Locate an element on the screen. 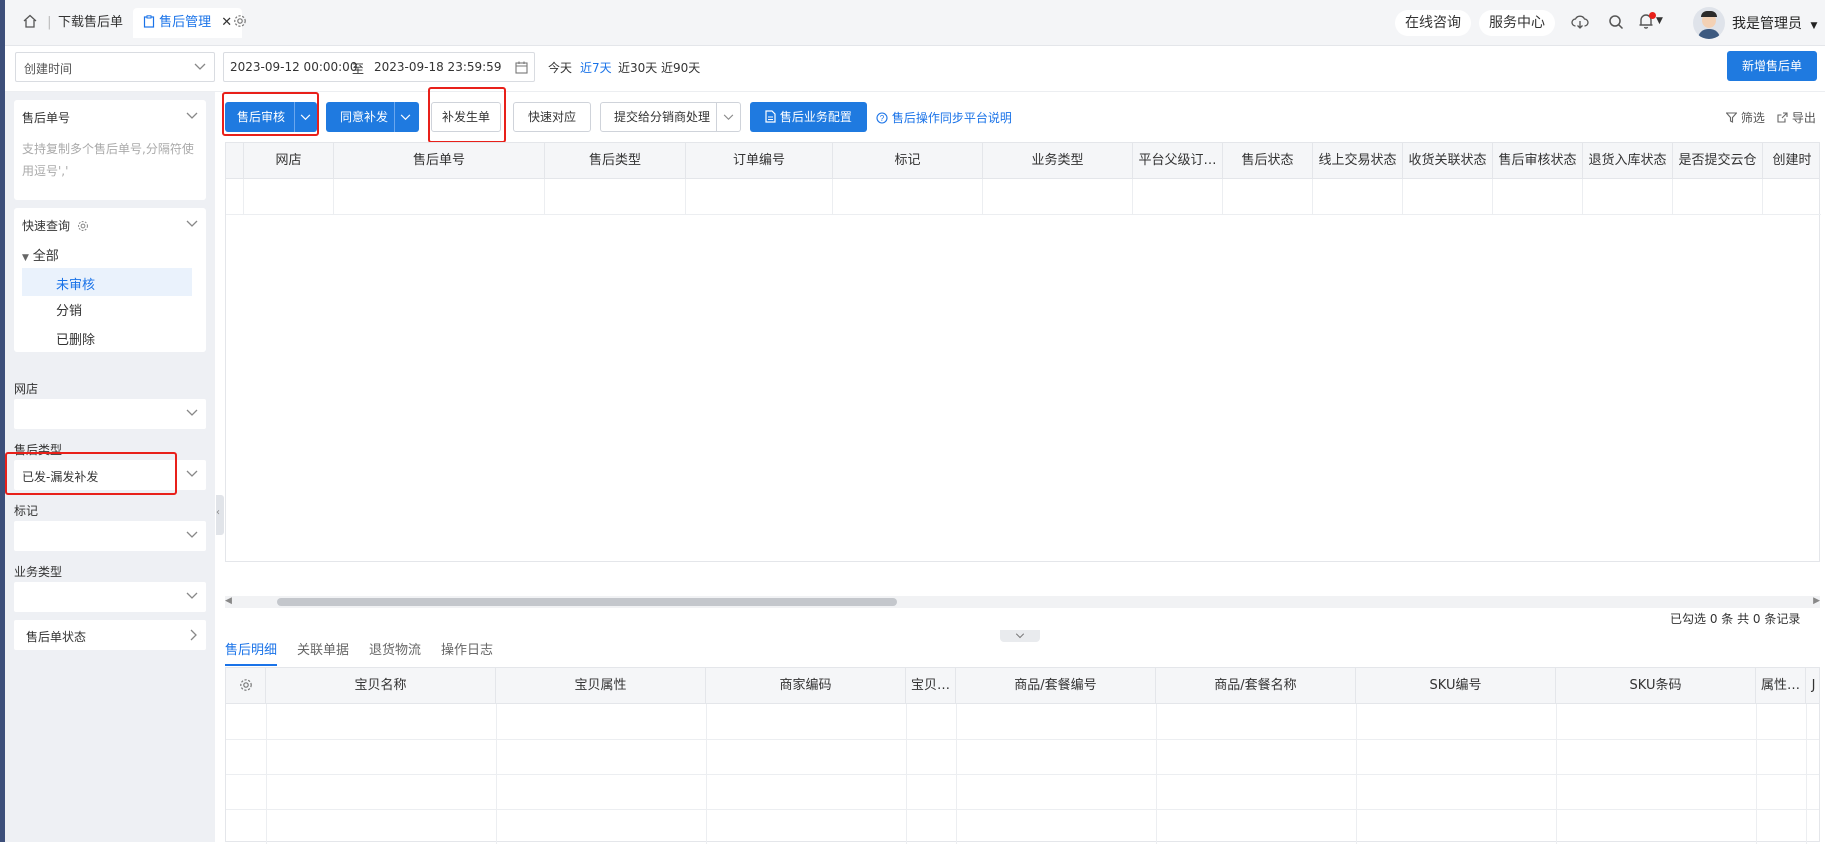 The image size is (1825, 844). tree-node-deleted: 已删除 is located at coordinates (75, 338).